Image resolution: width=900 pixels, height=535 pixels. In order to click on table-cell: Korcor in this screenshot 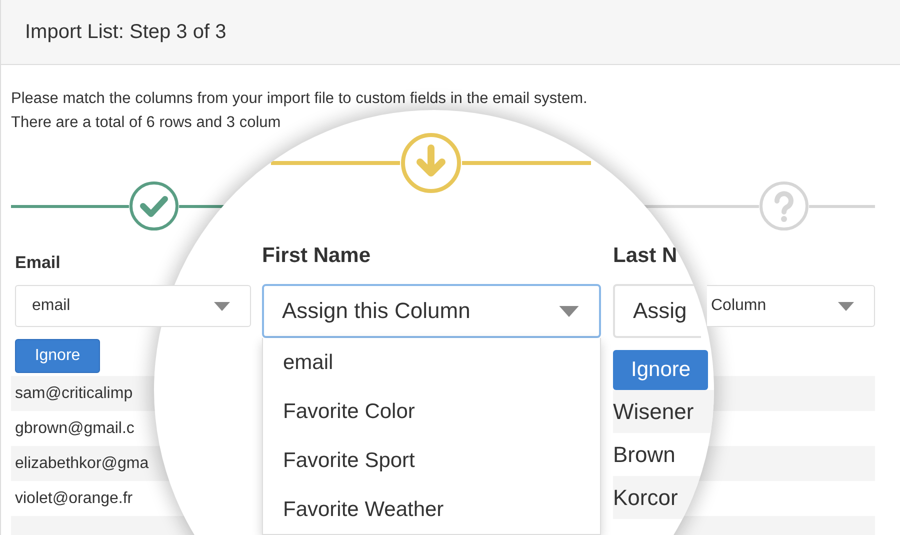, I will do `click(645, 497)`.